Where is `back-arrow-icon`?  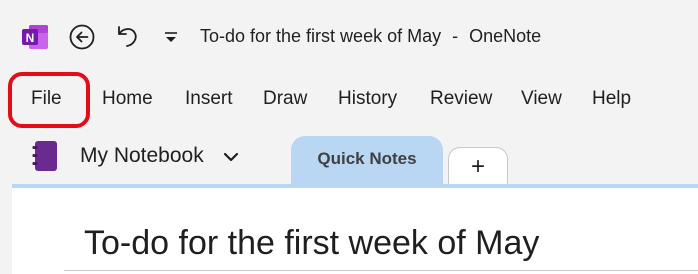
back-arrow-icon is located at coordinates (82, 37).